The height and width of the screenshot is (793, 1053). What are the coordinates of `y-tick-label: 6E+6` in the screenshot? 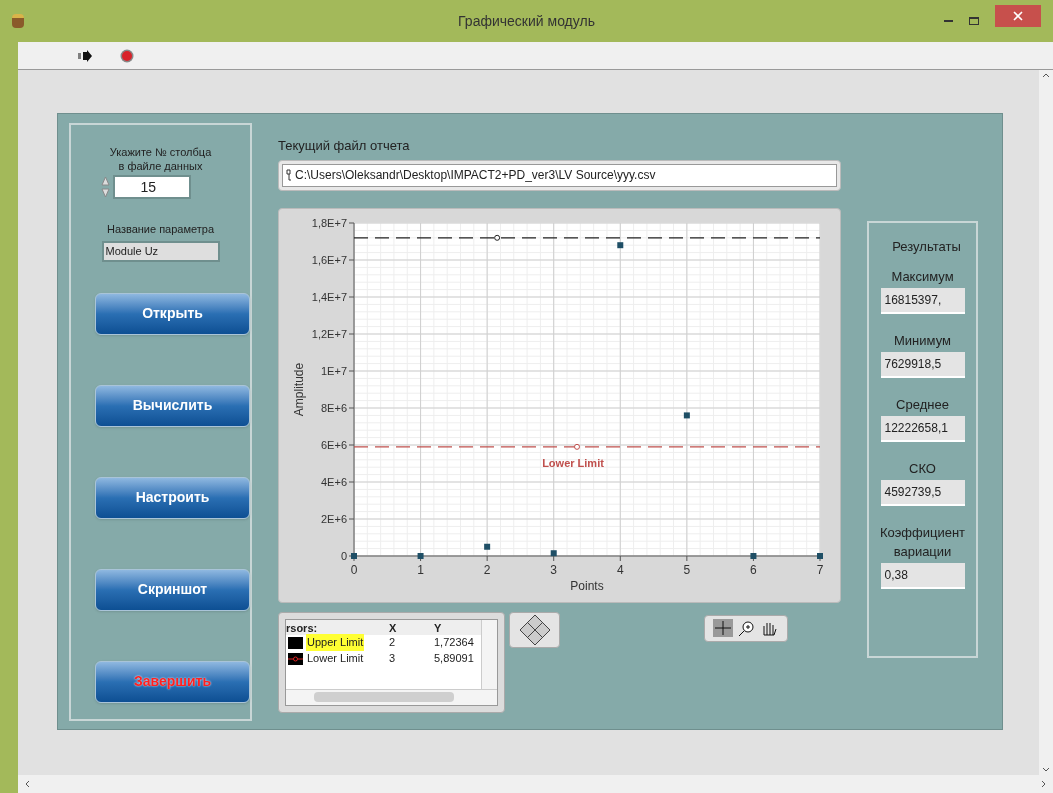 It's located at (334, 444).